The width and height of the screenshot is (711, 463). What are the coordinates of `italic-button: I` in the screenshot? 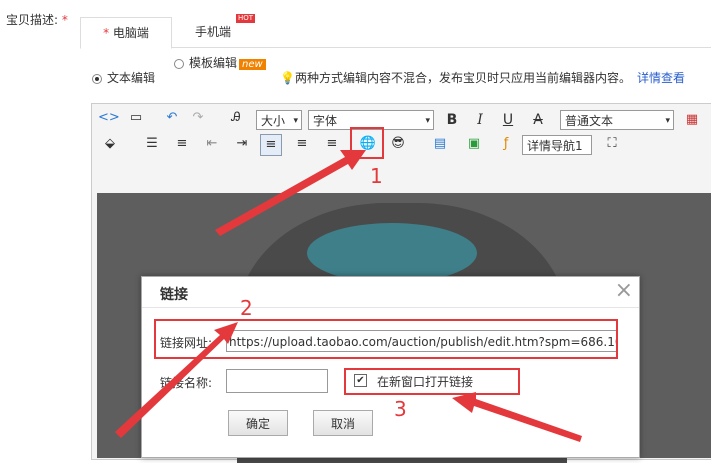 It's located at (480, 120).